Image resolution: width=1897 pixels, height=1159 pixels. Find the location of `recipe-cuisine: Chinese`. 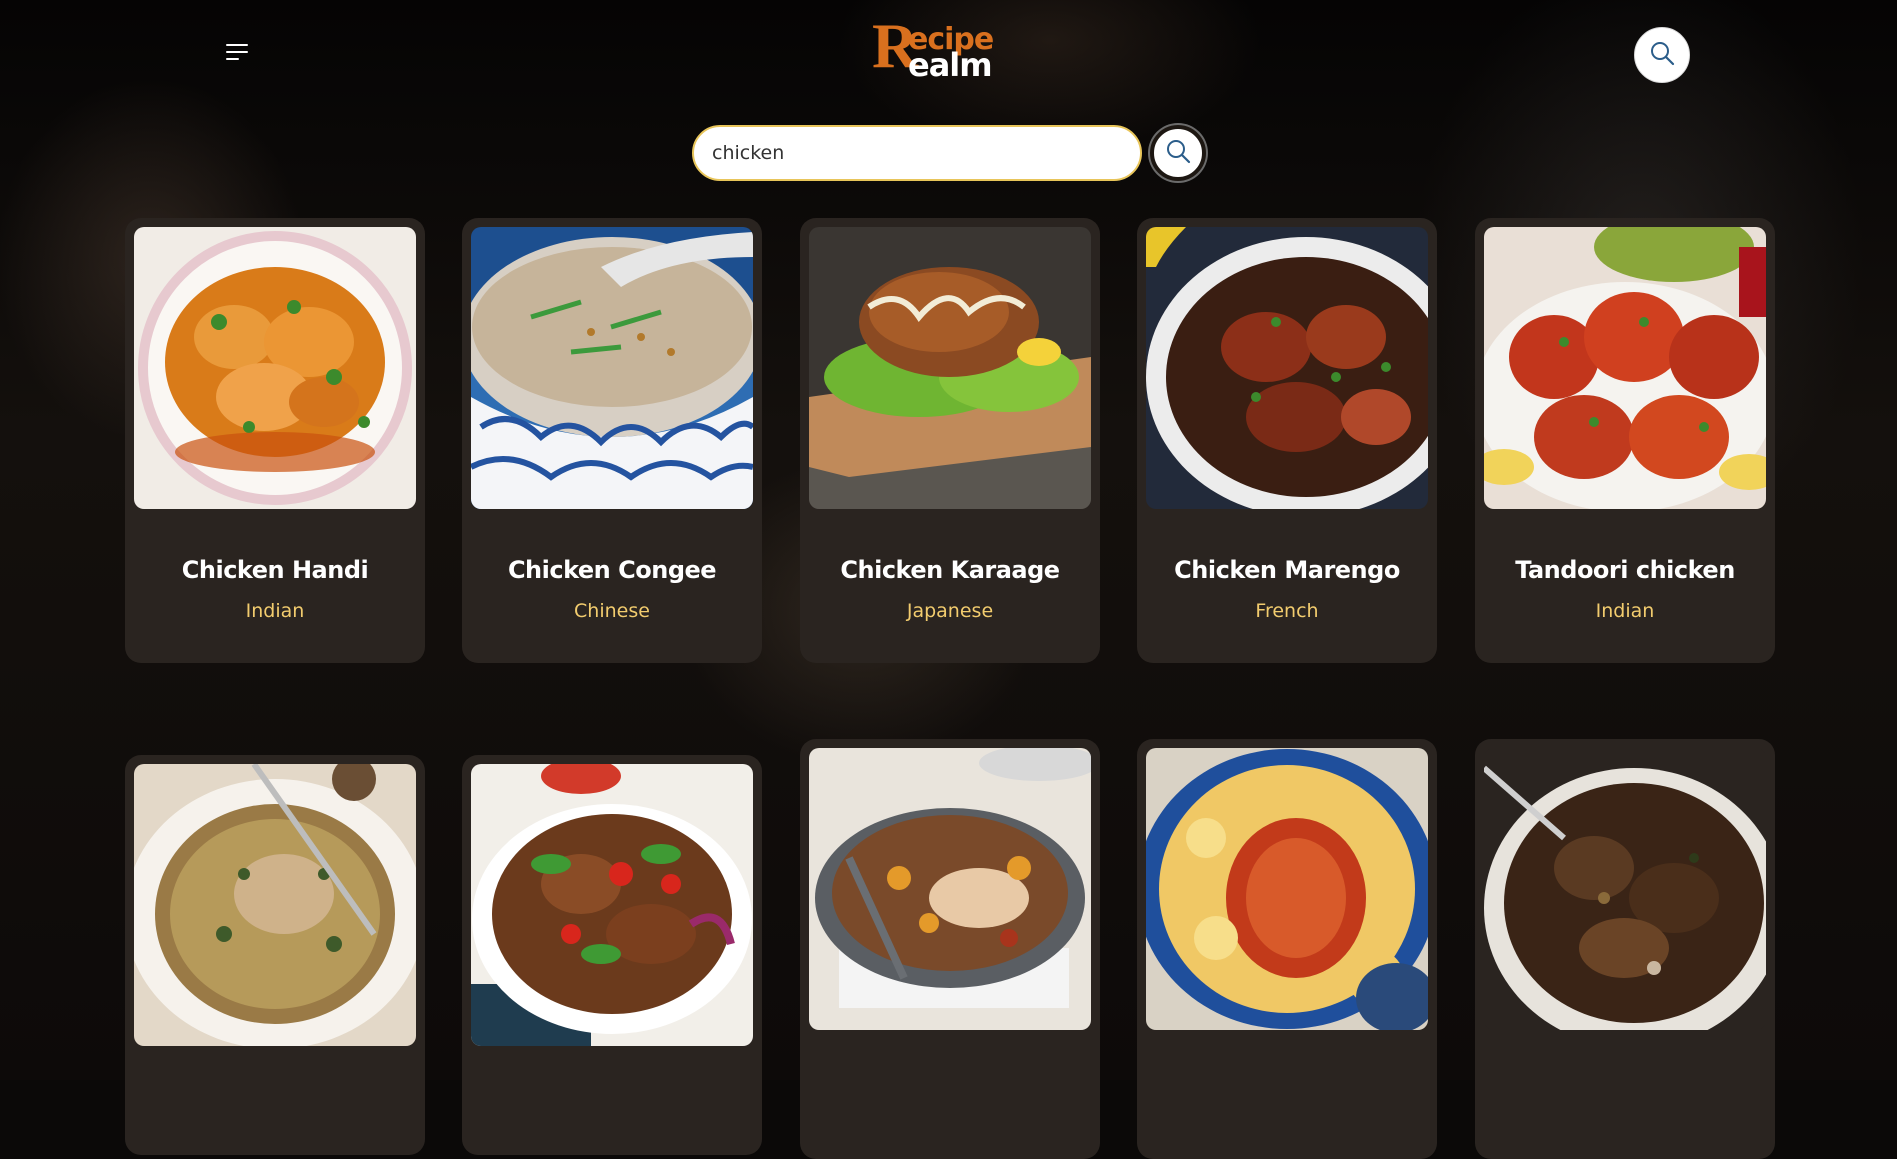

recipe-cuisine: Chinese is located at coordinates (612, 611).